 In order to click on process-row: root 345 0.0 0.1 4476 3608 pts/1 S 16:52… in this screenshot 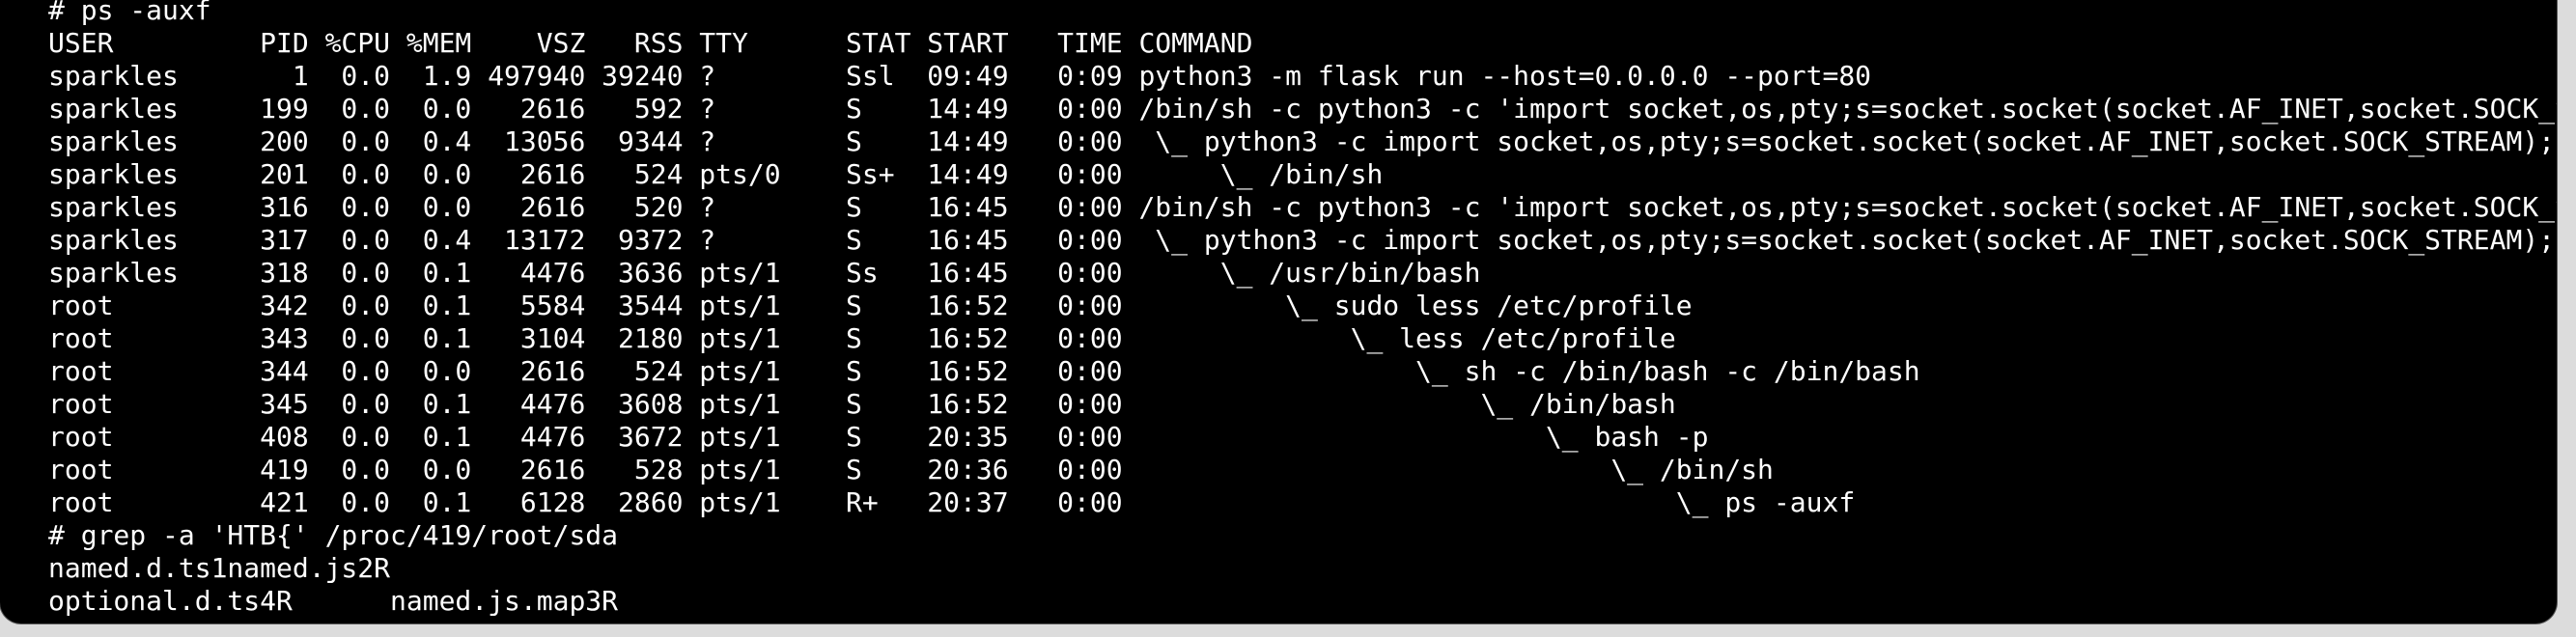, I will do `click(862, 404)`.